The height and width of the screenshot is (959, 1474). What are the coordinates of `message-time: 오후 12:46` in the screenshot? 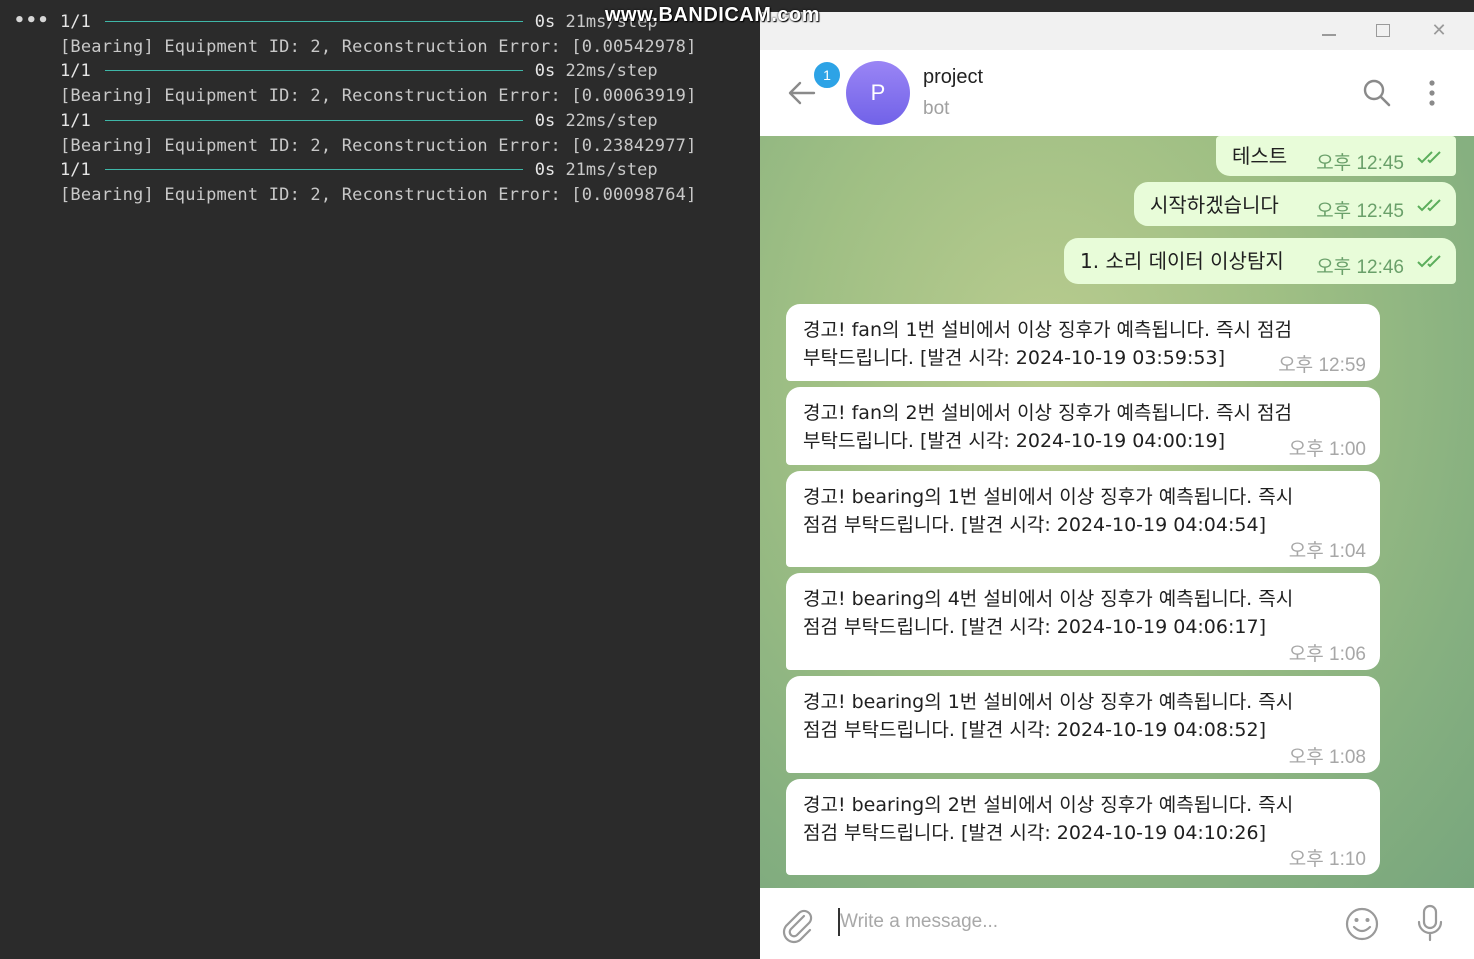 It's located at (1360, 267).